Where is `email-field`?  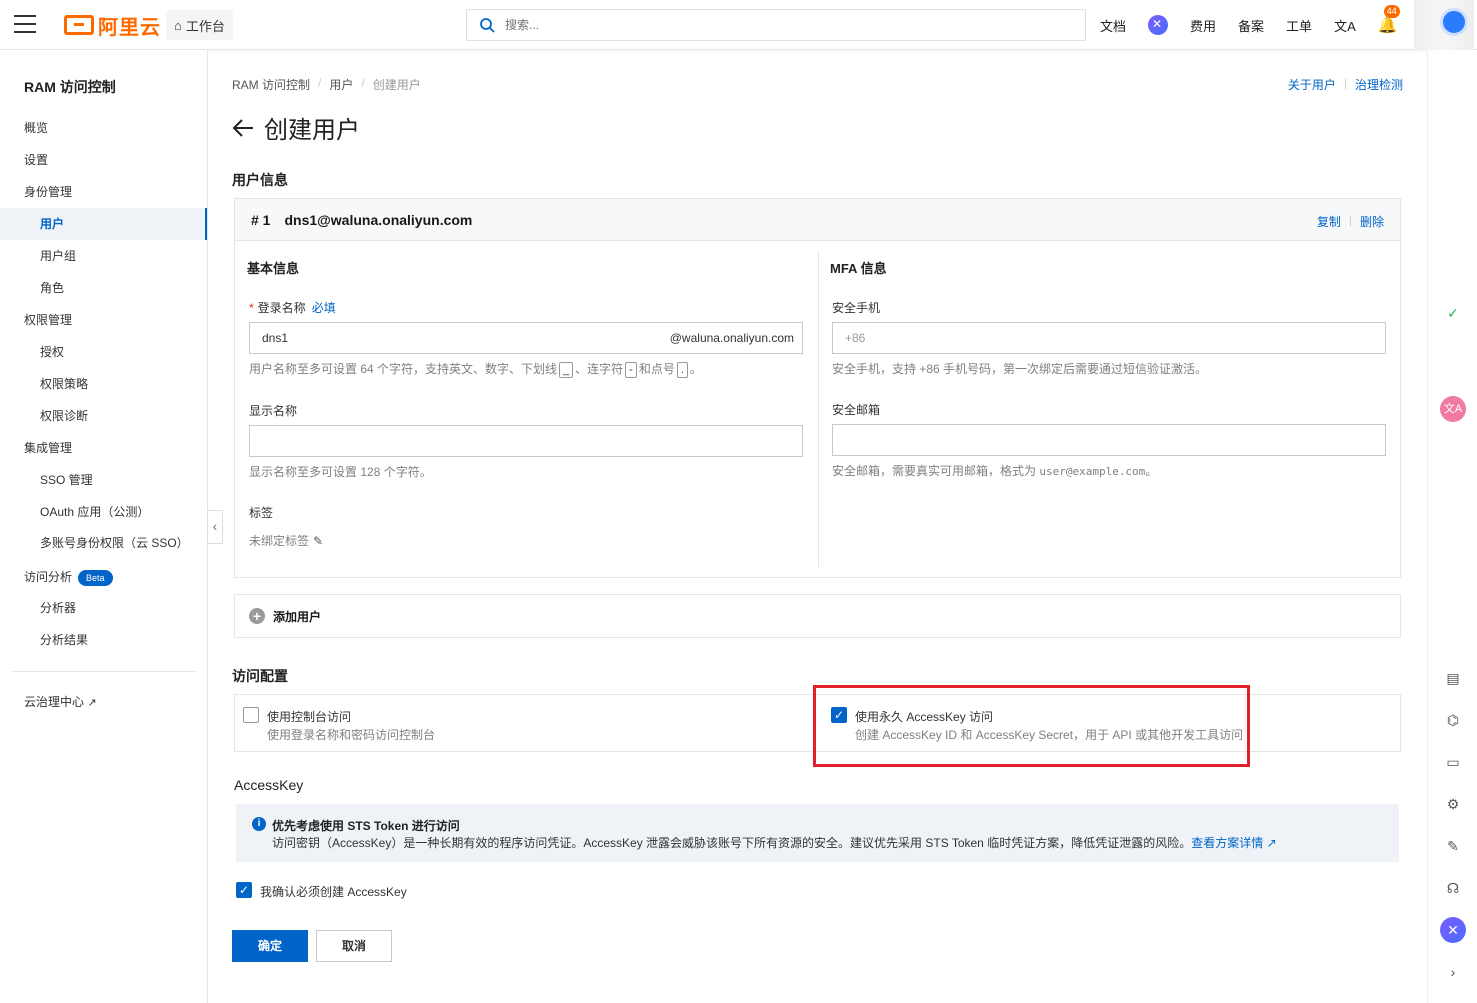 email-field is located at coordinates (1109, 440).